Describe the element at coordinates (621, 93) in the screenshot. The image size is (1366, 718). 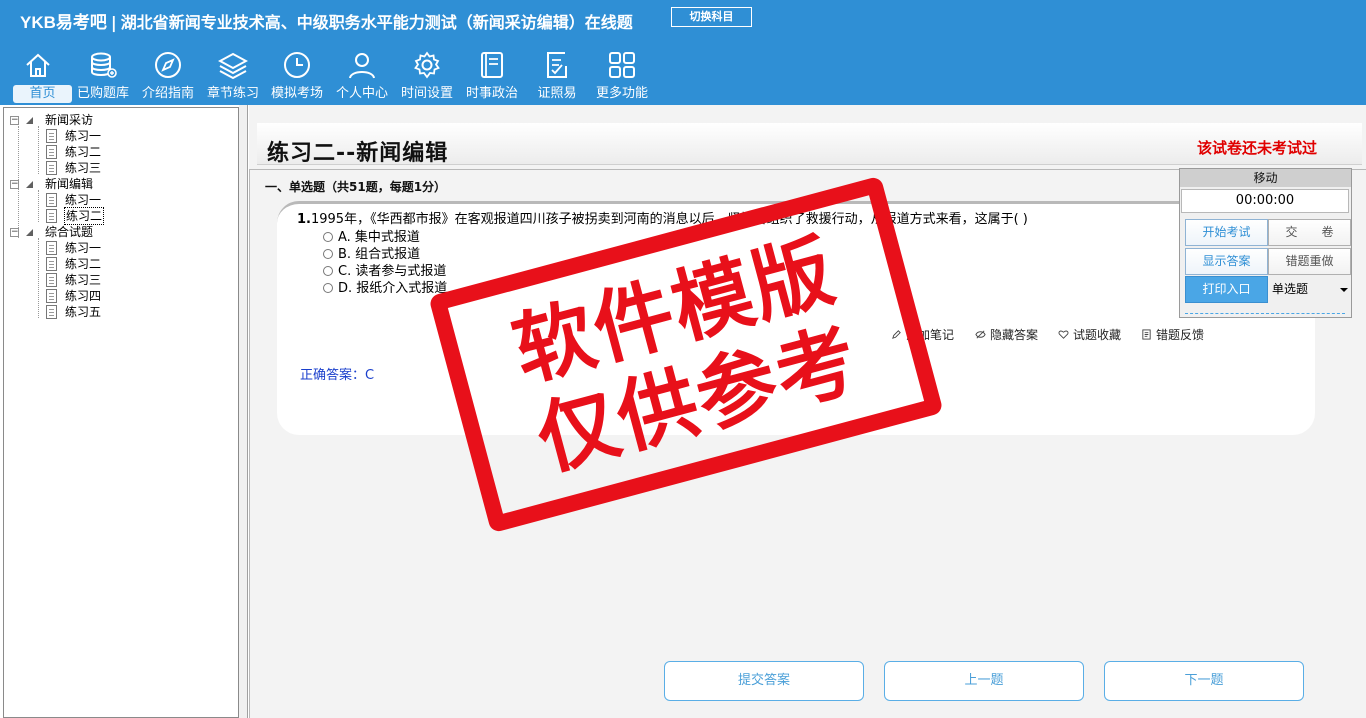
I see `nav-label: 更多功能` at that location.